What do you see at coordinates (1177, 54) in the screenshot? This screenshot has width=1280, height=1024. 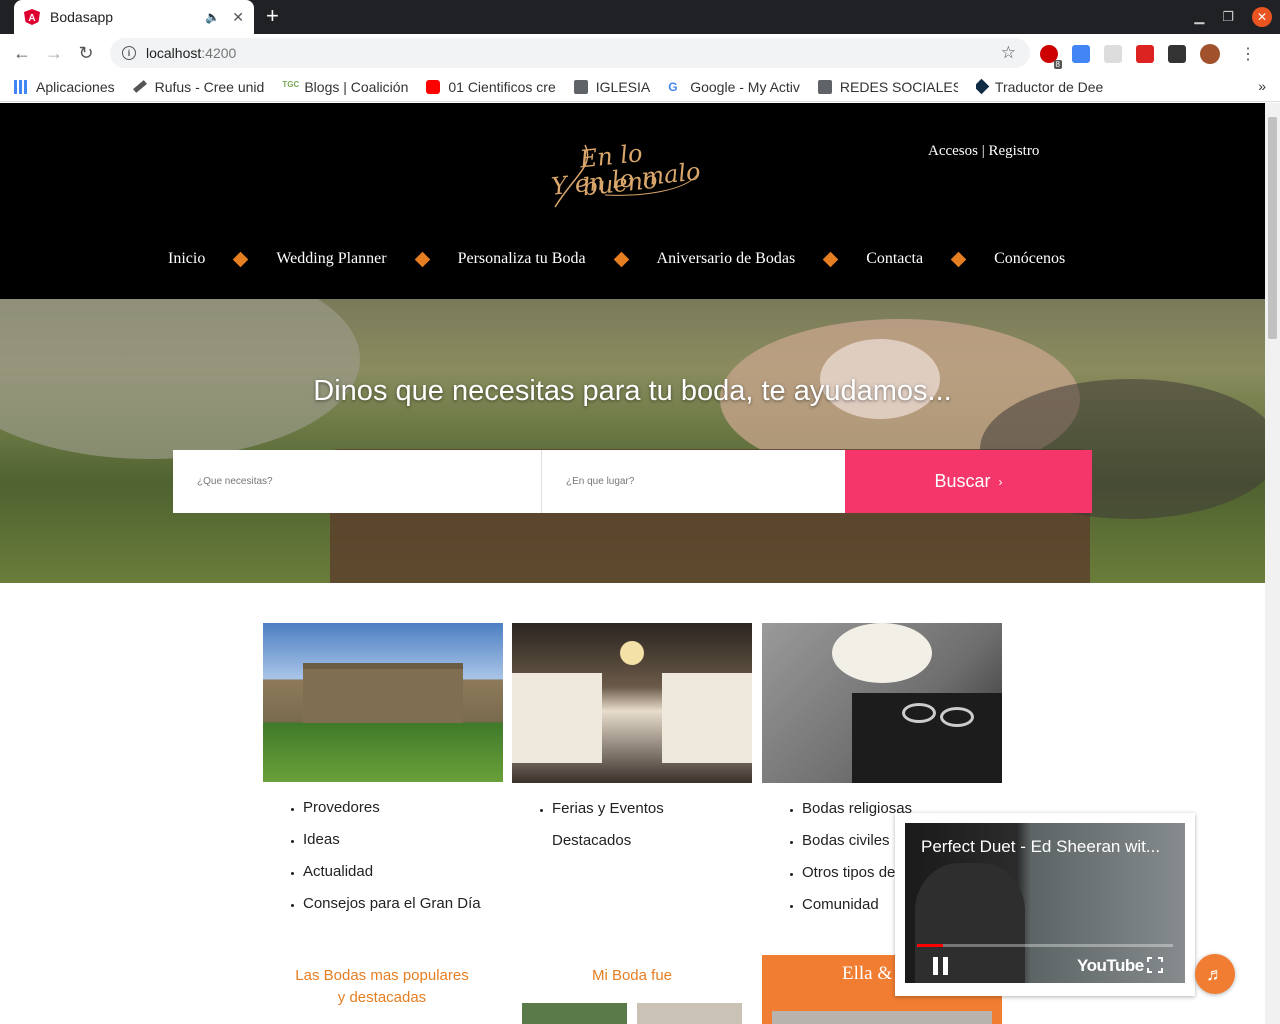 I see `x-extension-icon` at bounding box center [1177, 54].